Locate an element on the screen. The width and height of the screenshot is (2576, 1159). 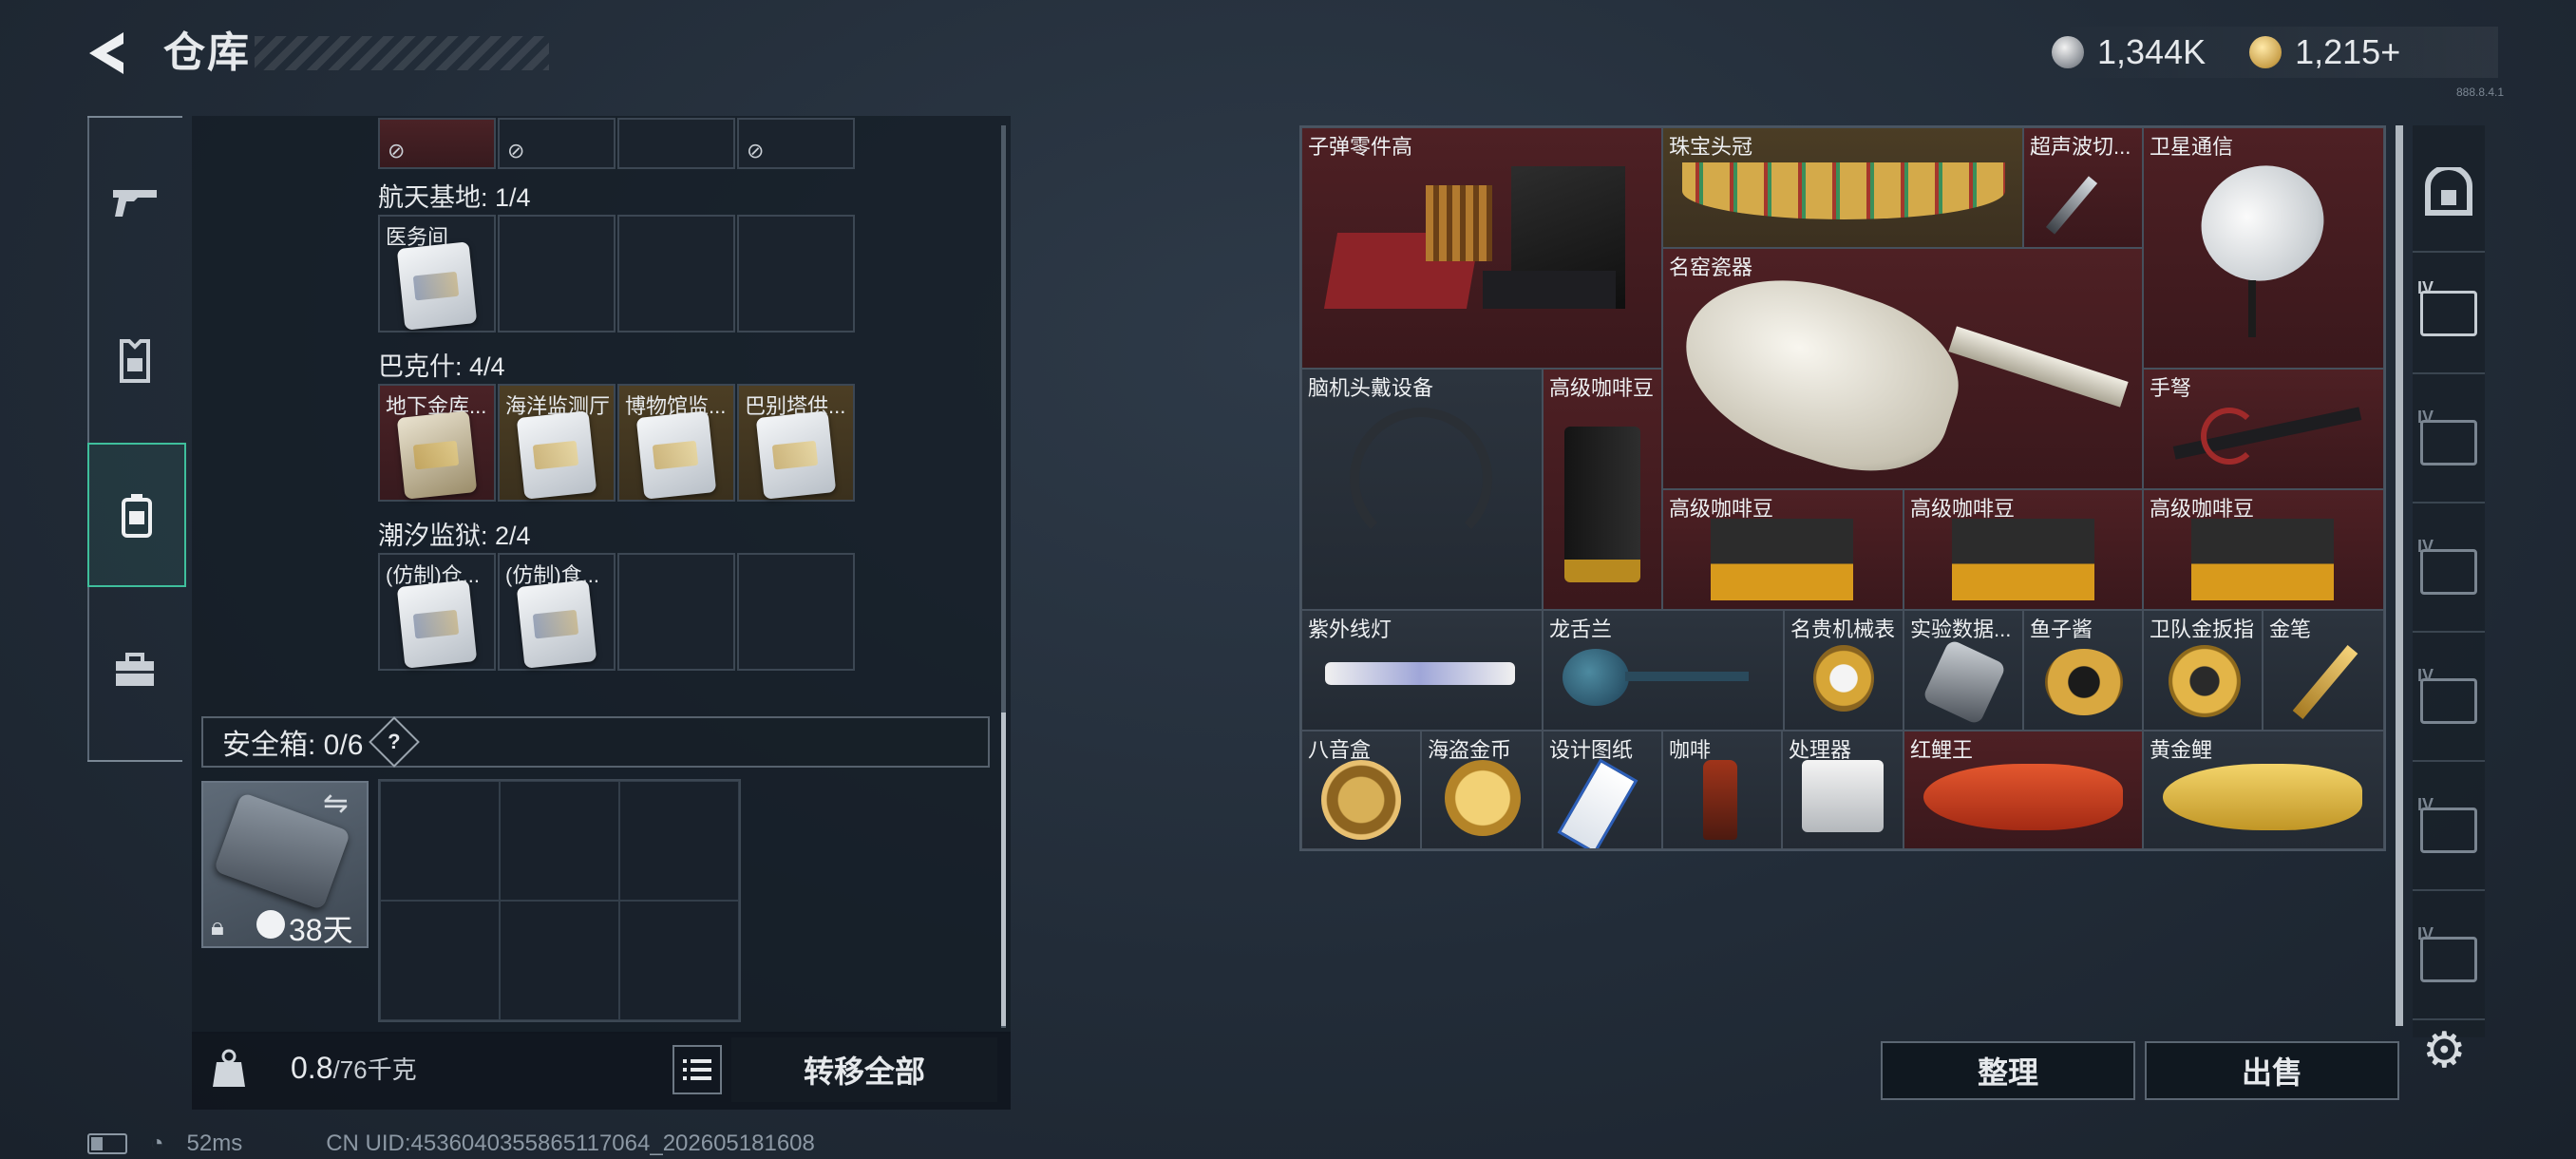
transfer-all-button: 转移全部 is located at coordinates (864, 1069).